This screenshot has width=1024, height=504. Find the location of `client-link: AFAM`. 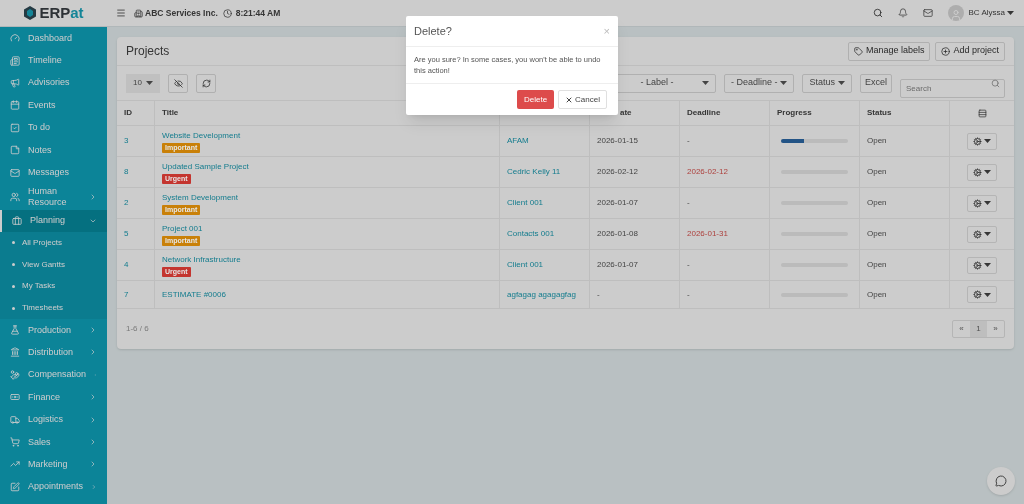

client-link: AFAM is located at coordinates (518, 141).